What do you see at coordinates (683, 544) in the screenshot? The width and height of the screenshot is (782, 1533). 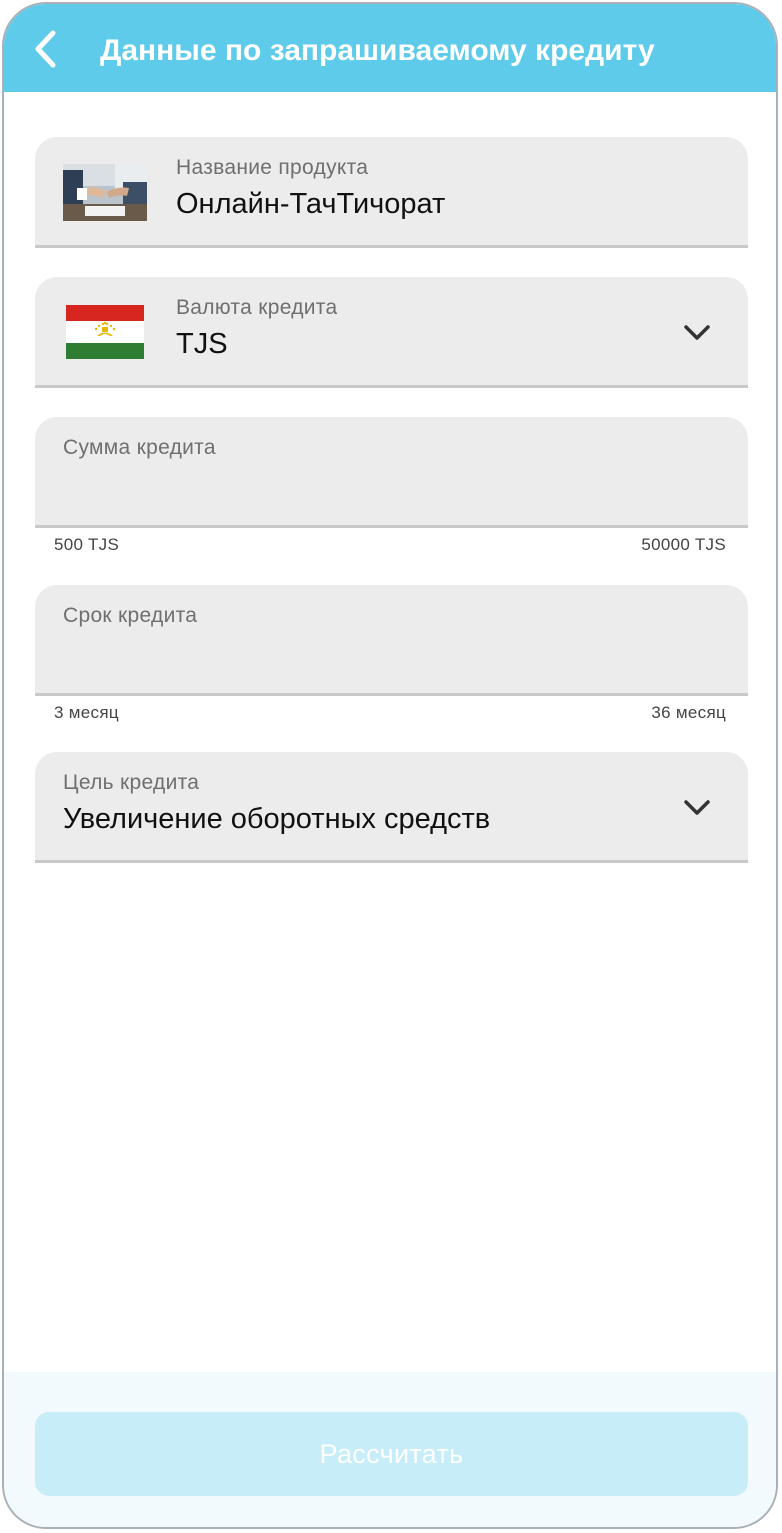 I see `loan-amount-max: 50000 TJS` at bounding box center [683, 544].